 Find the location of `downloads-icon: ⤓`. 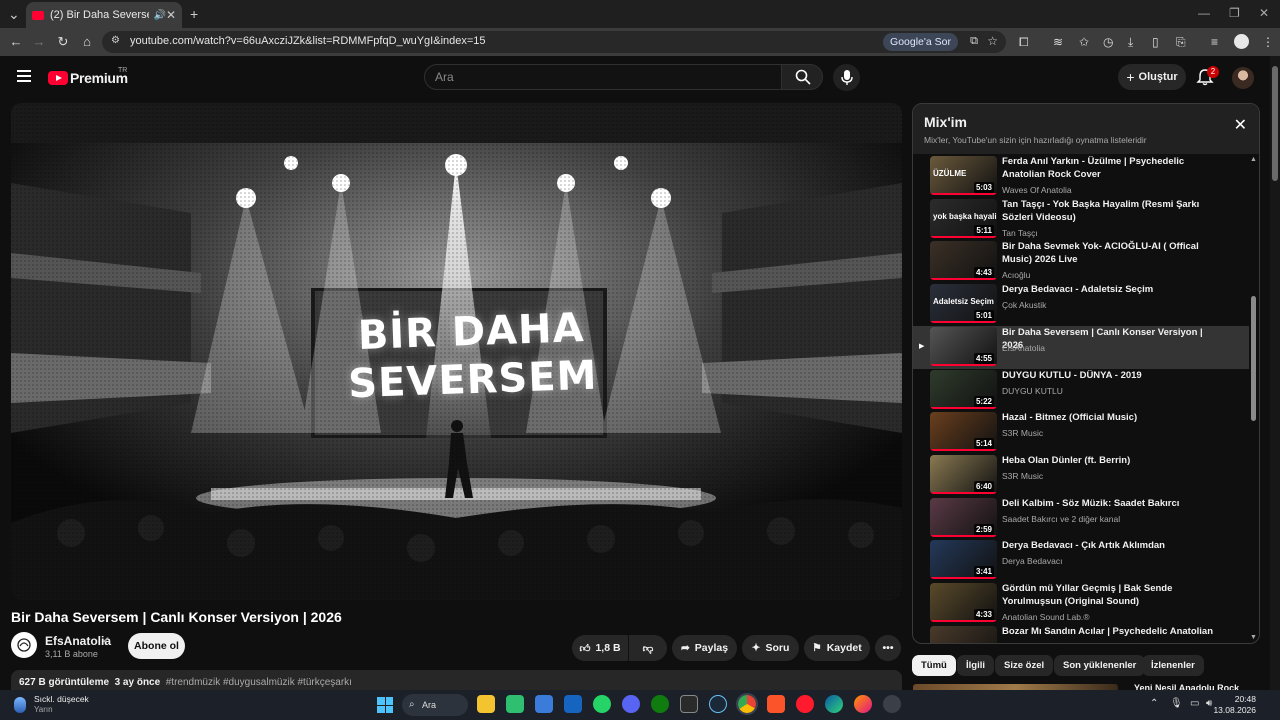

downloads-icon: ⤓ is located at coordinates (1130, 42).